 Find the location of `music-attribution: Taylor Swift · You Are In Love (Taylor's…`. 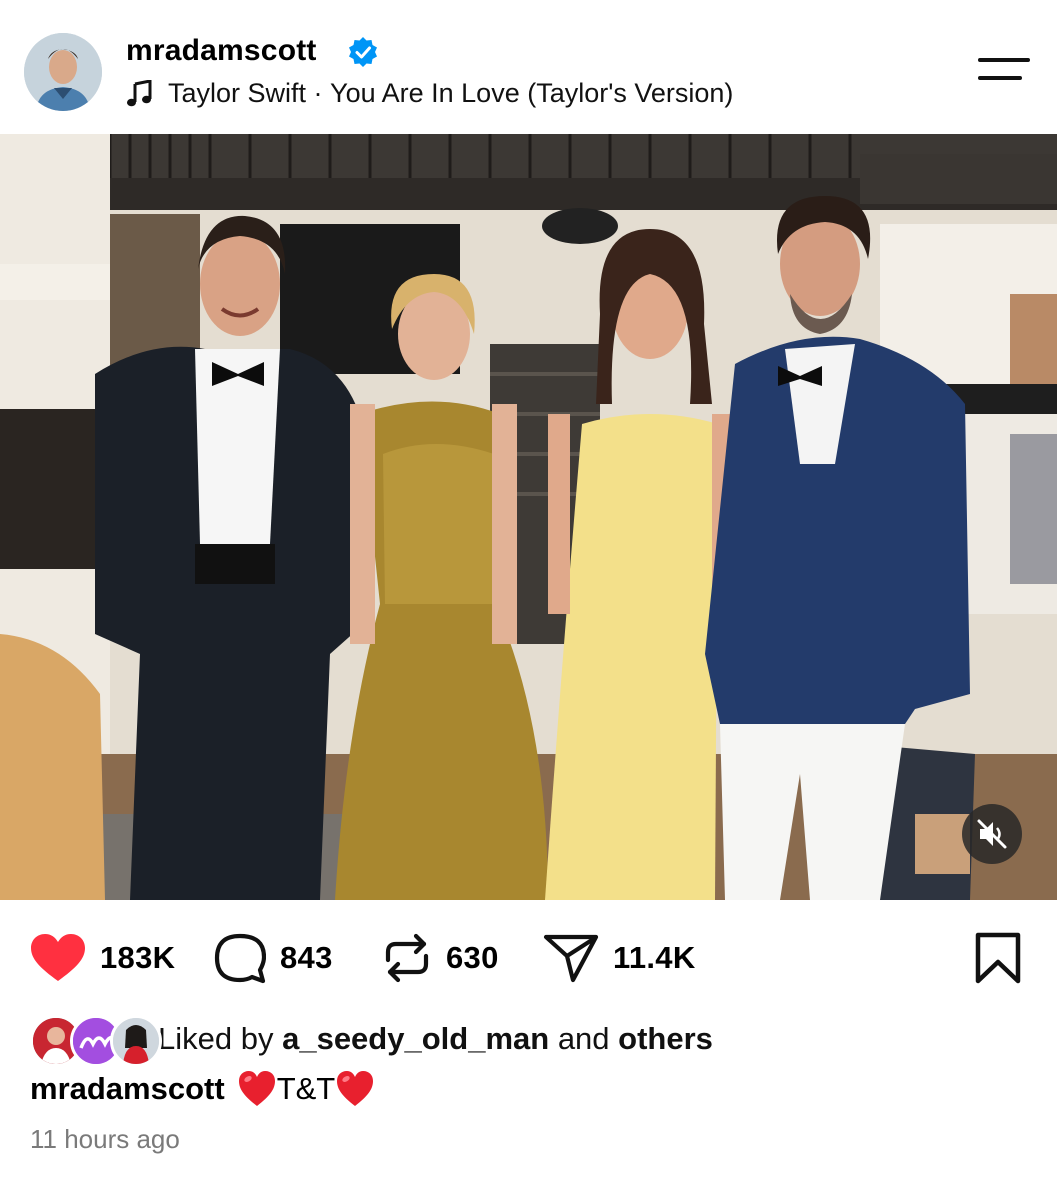

music-attribution: Taylor Swift · You Are In Love (Taylor's… is located at coordinates (429, 93).